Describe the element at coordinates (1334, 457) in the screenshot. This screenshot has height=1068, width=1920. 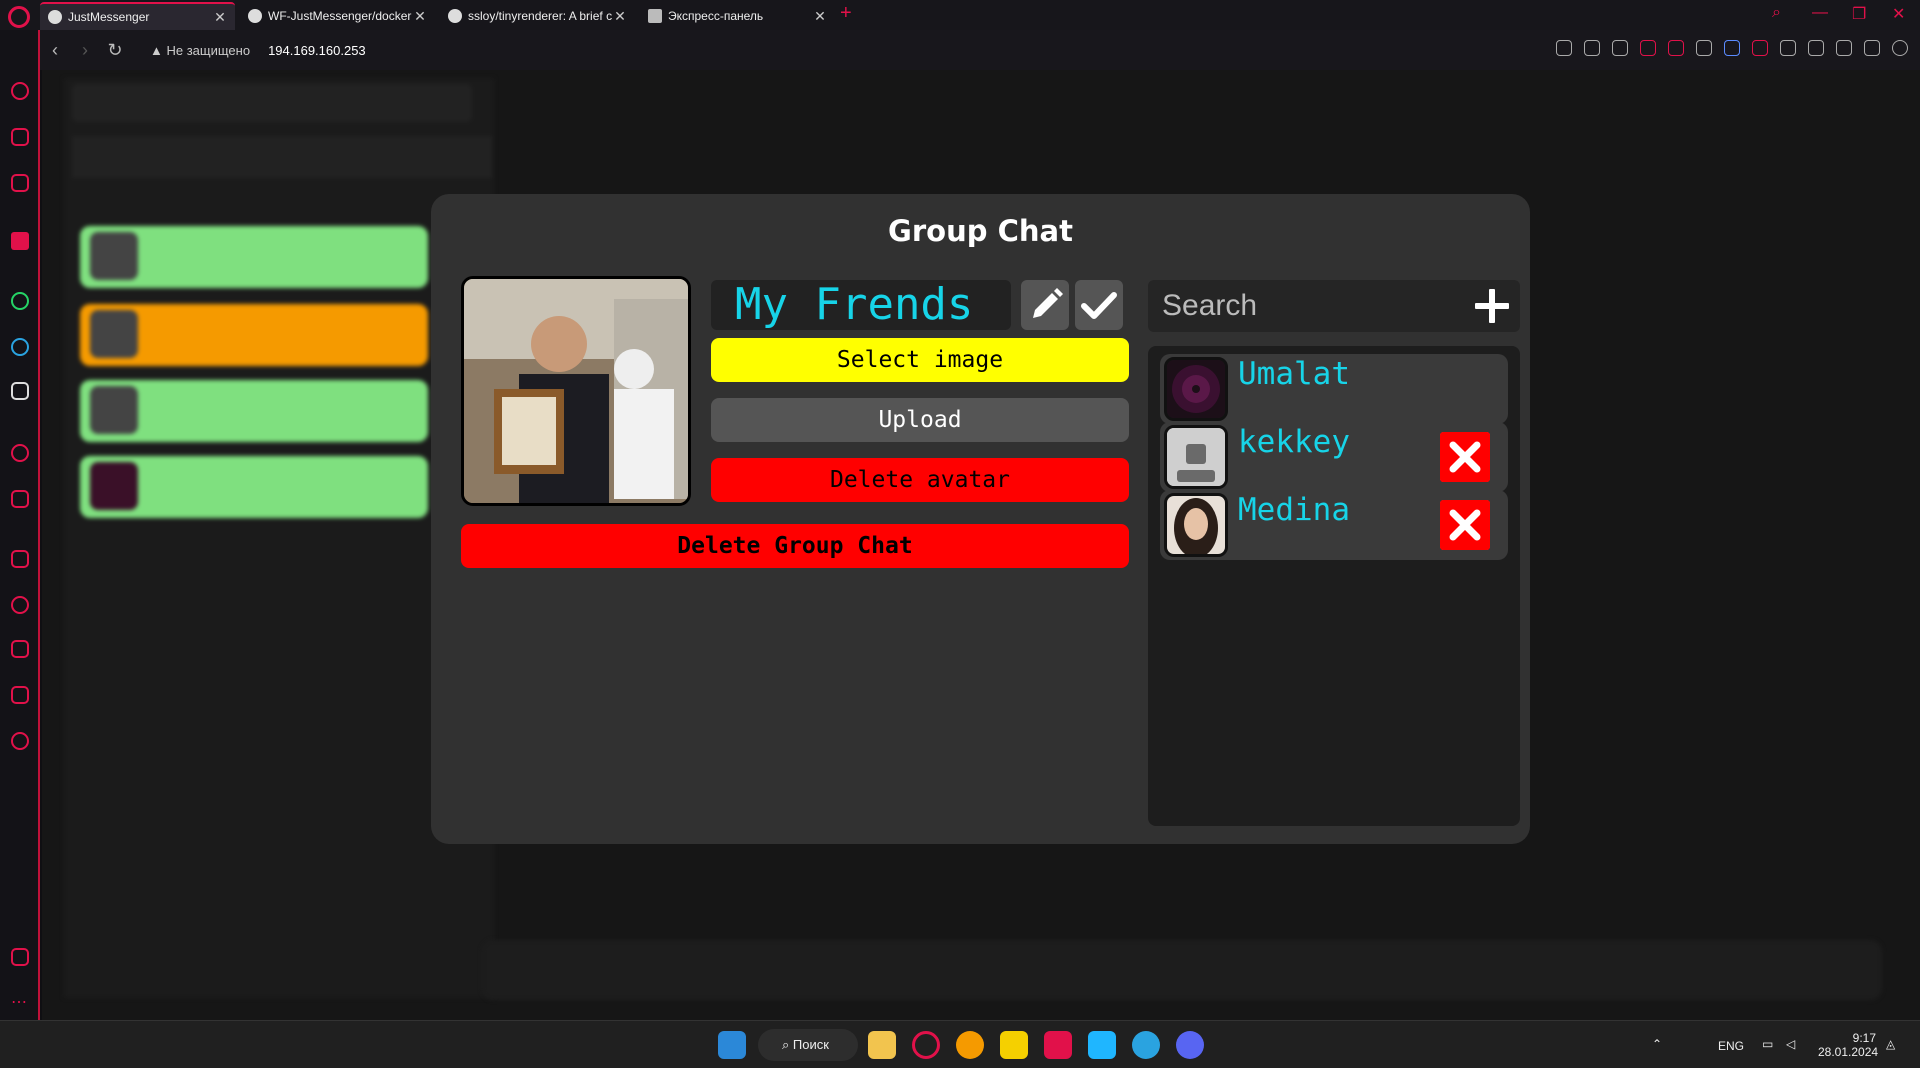
I see `member-item-kekkey: kekkey` at that location.